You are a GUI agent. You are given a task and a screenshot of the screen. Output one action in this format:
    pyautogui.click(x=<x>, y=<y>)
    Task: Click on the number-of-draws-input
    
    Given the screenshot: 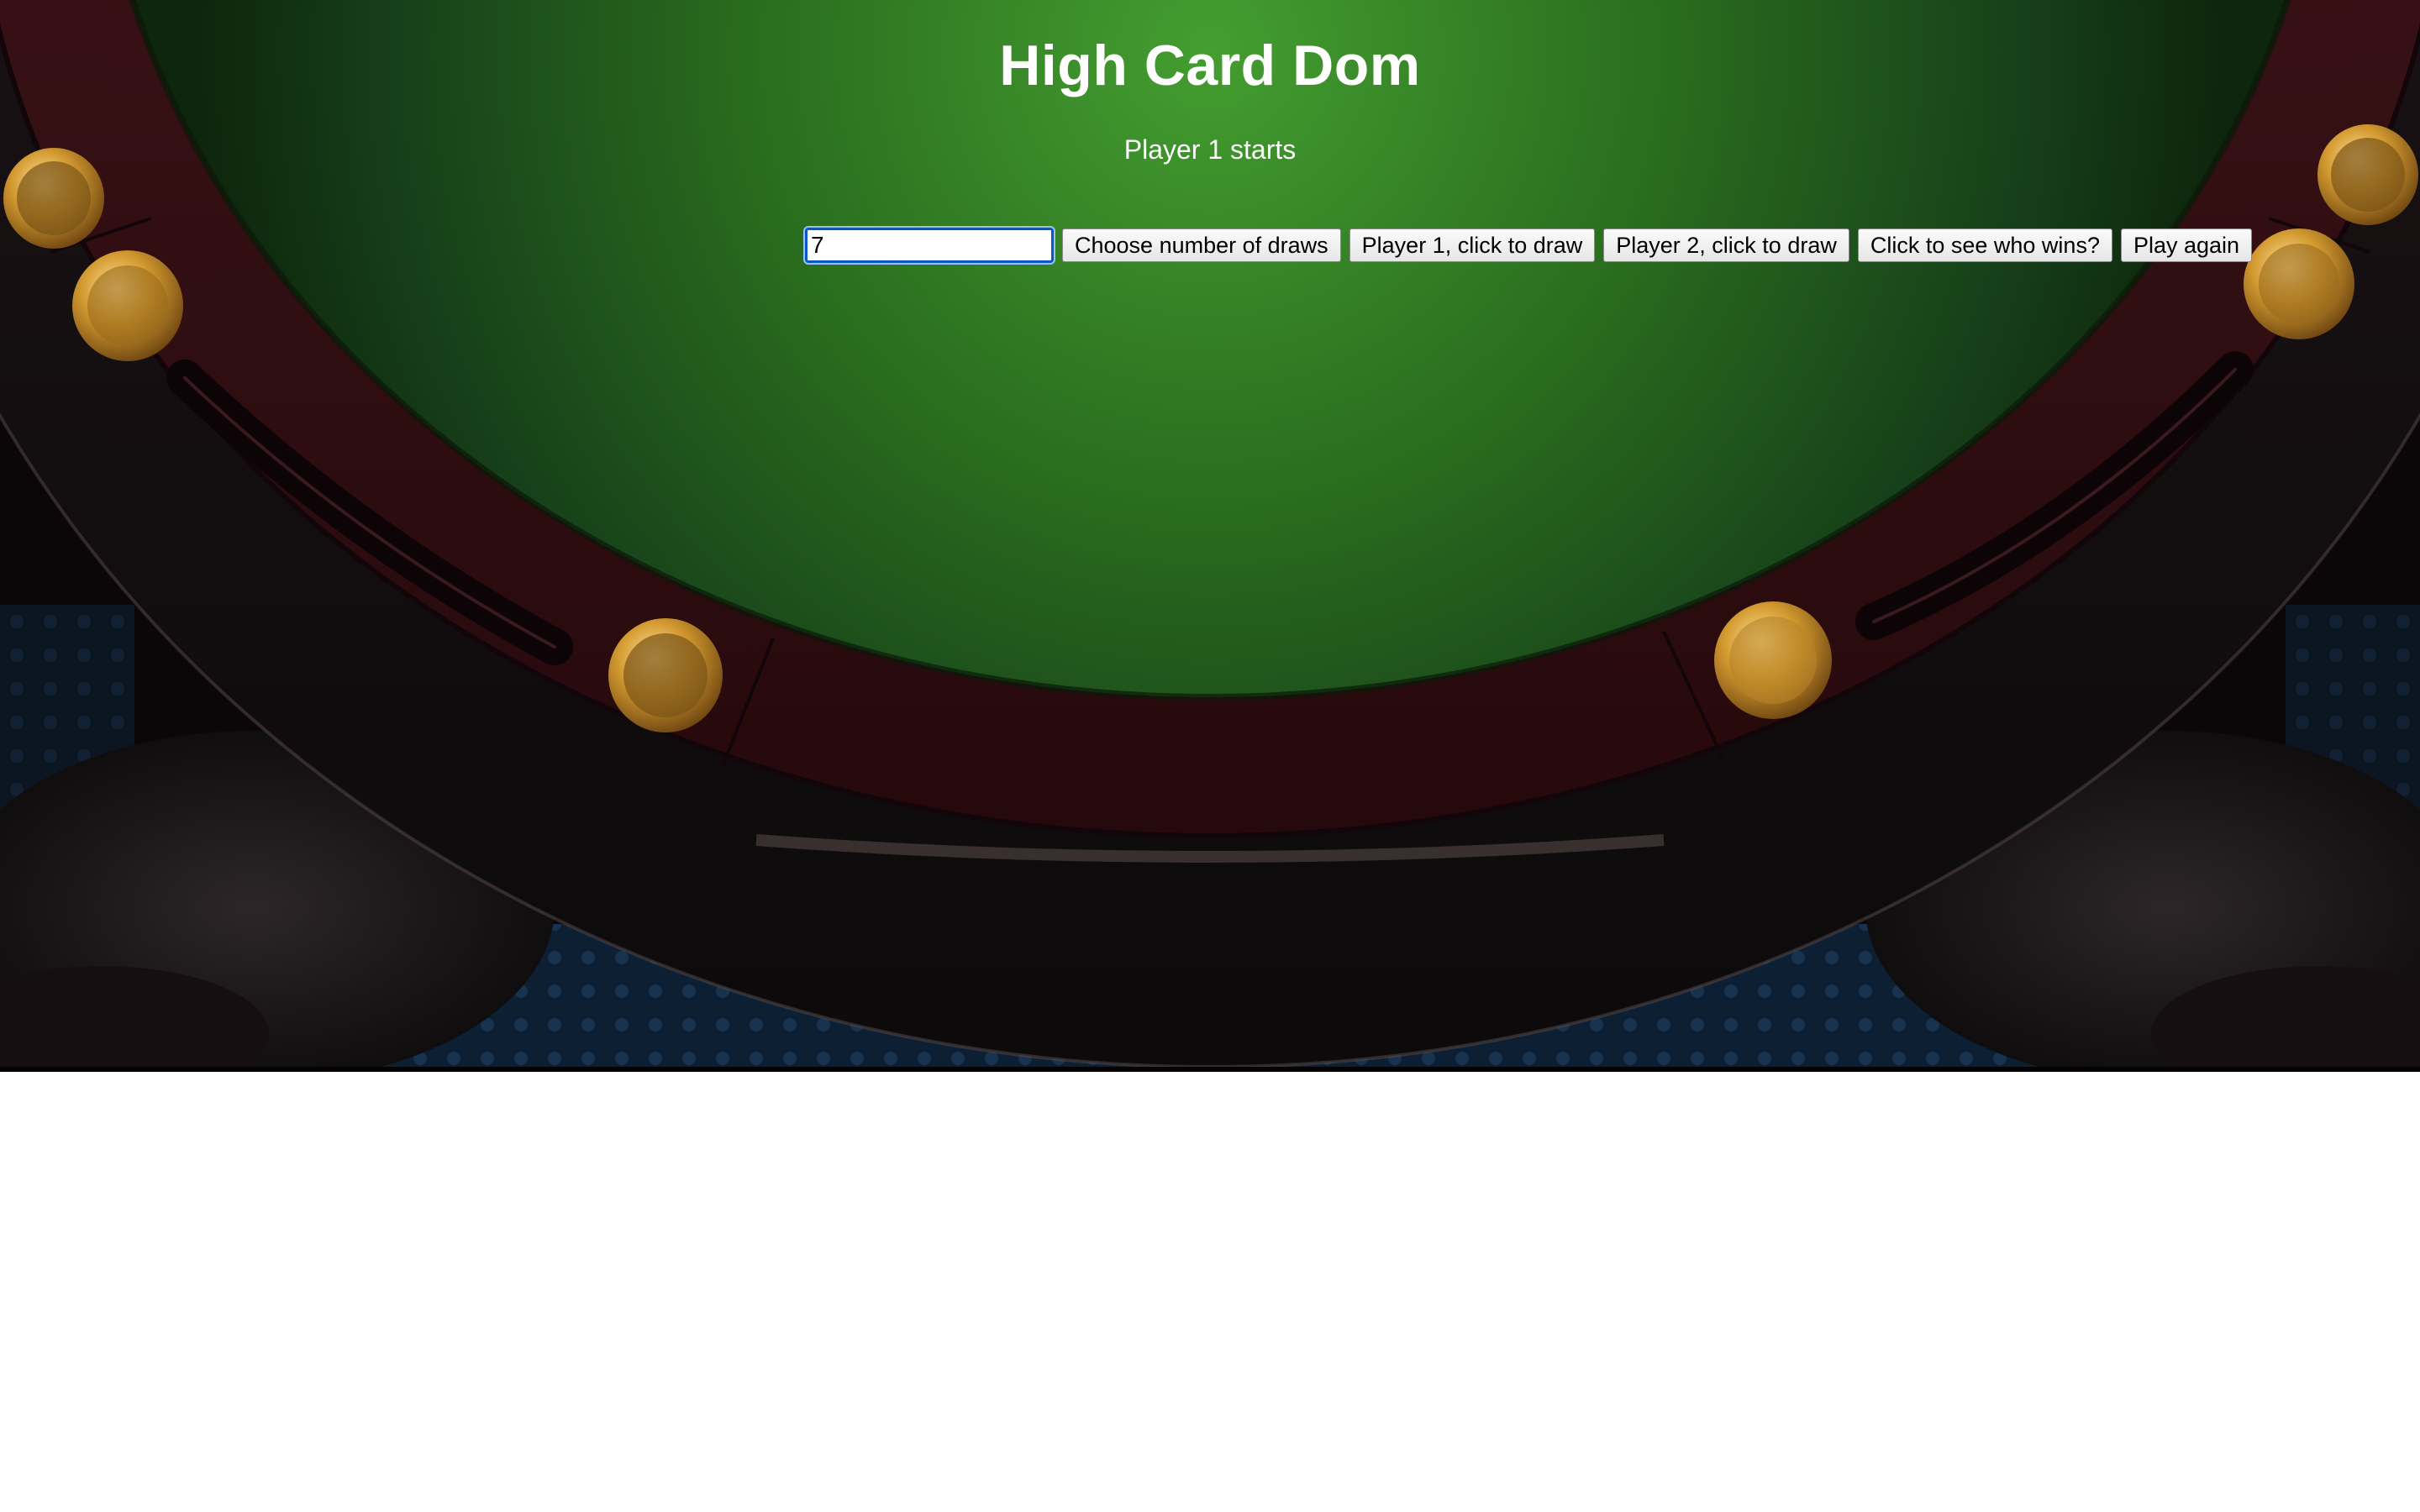 What is the action you would take?
    pyautogui.click(x=929, y=245)
    